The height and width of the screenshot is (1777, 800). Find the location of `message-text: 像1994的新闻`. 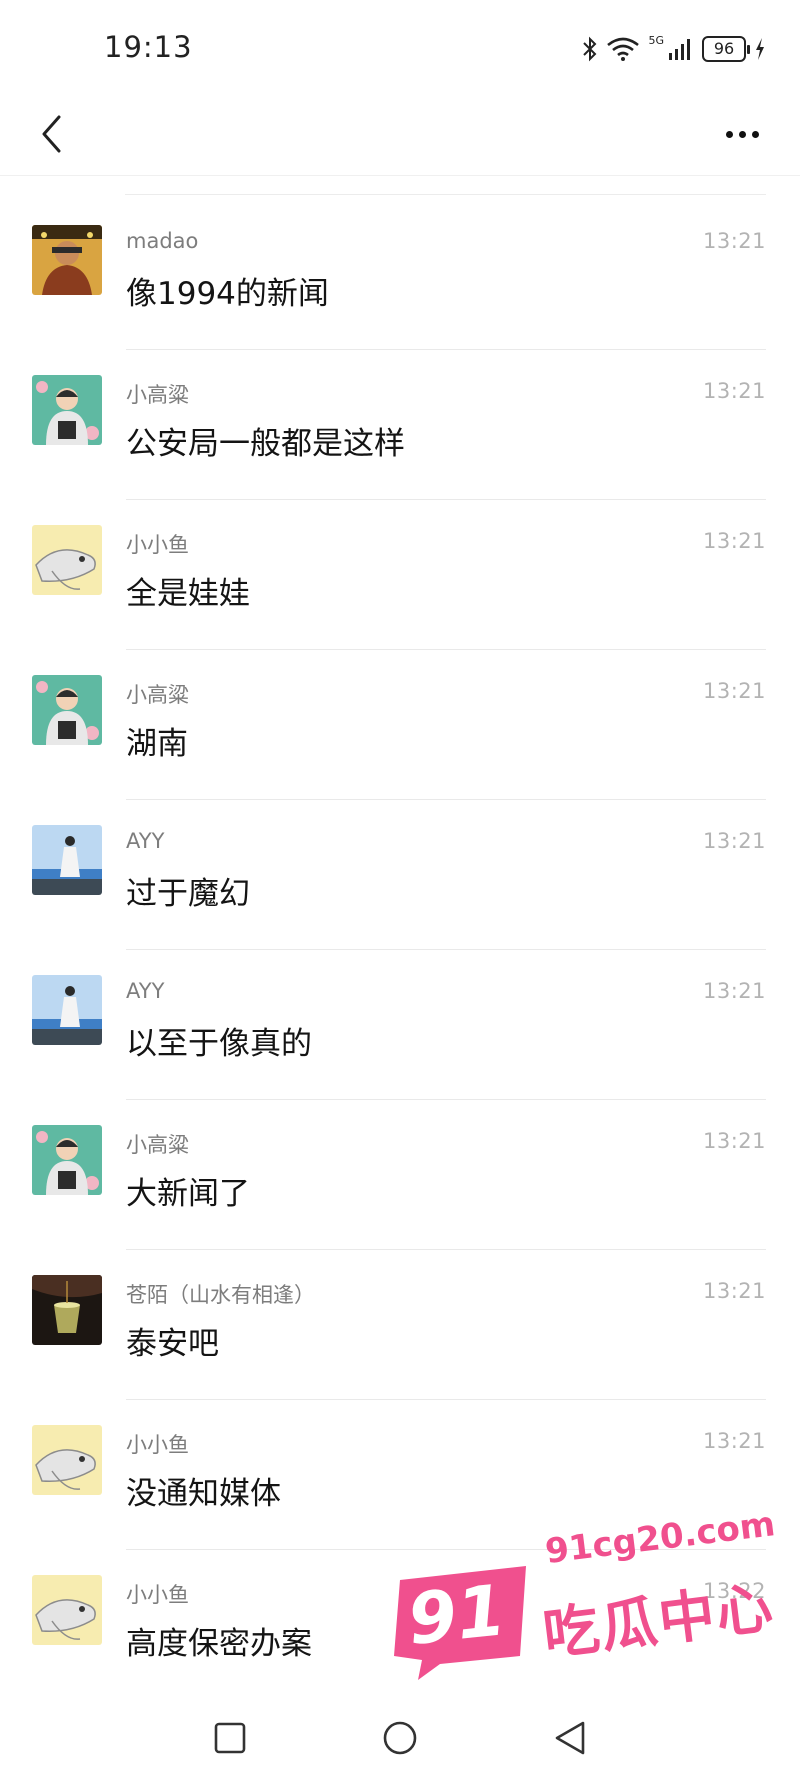

message-text: 像1994的新闻 is located at coordinates (227, 294).